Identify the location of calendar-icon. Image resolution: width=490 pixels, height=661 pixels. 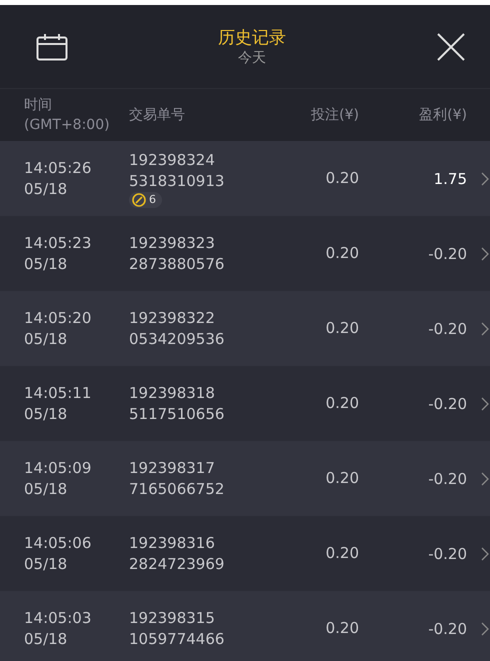
(52, 46).